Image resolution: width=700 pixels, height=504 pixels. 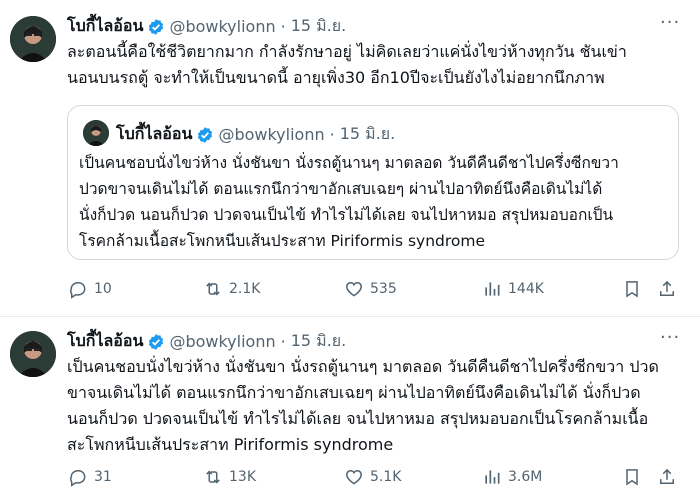 I want to click on text-line: สะโพกหนีบเส้นประสาท Piriformis syndrome, so click(x=230, y=444).